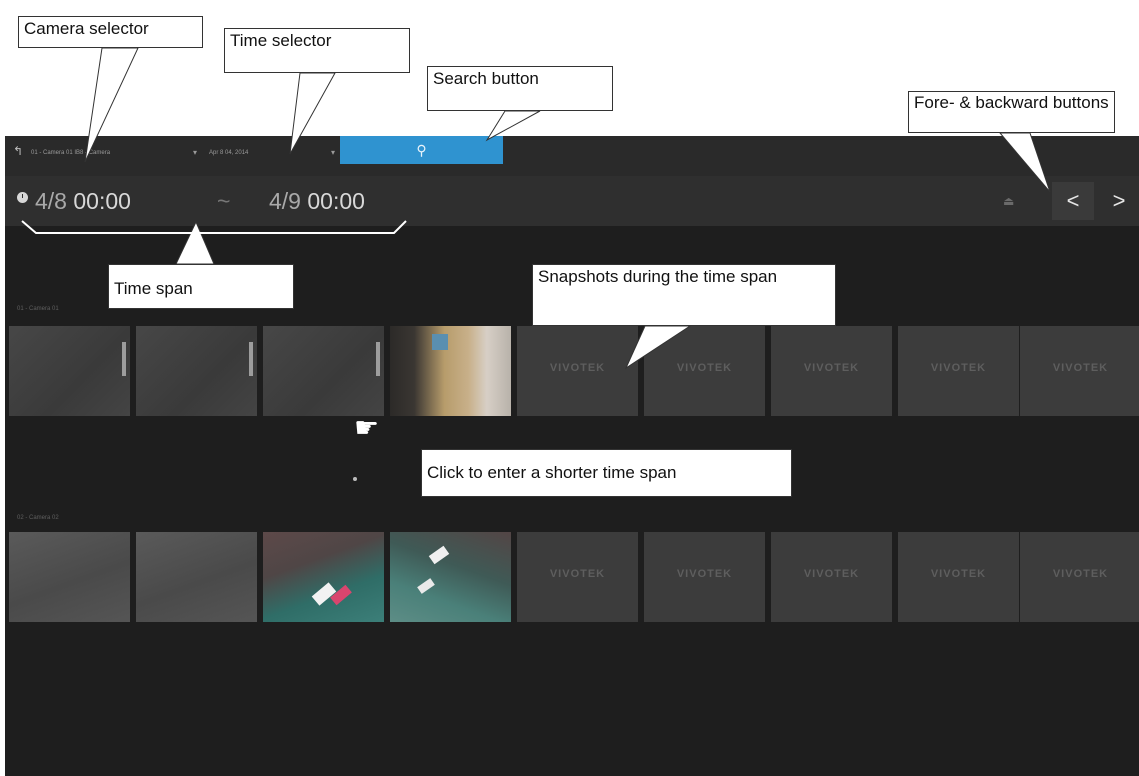  Describe the element at coordinates (38, 518) in the screenshot. I see `camera-2-label: 02 - Camera 02` at that location.